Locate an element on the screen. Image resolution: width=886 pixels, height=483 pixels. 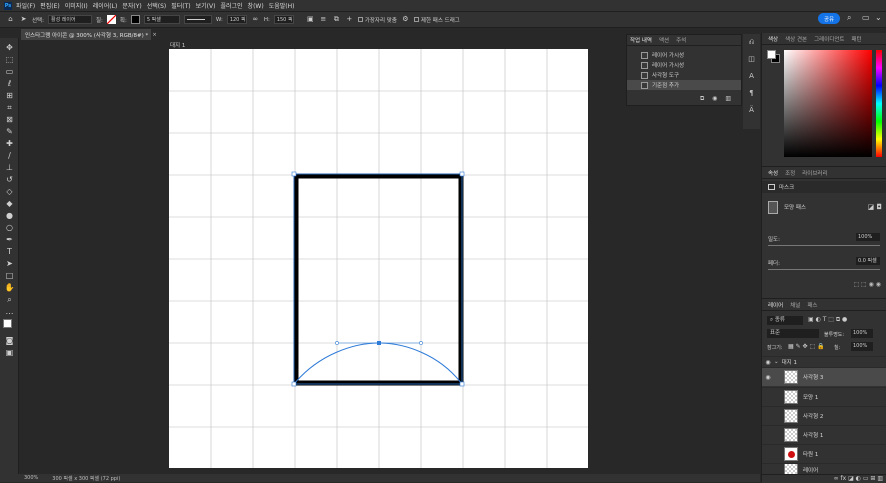
rectangle-shape is located at coordinates (378, 279).